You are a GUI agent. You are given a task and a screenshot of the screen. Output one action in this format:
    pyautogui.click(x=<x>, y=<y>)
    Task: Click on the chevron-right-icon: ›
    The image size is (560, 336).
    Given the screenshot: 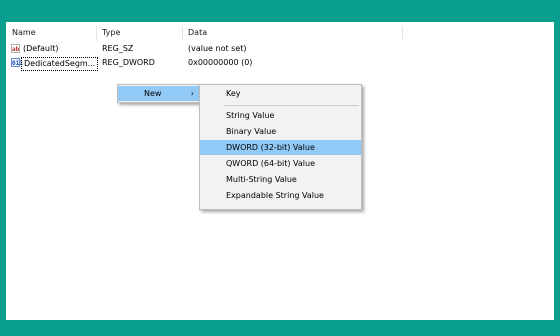 What is the action you would take?
    pyautogui.click(x=192, y=93)
    